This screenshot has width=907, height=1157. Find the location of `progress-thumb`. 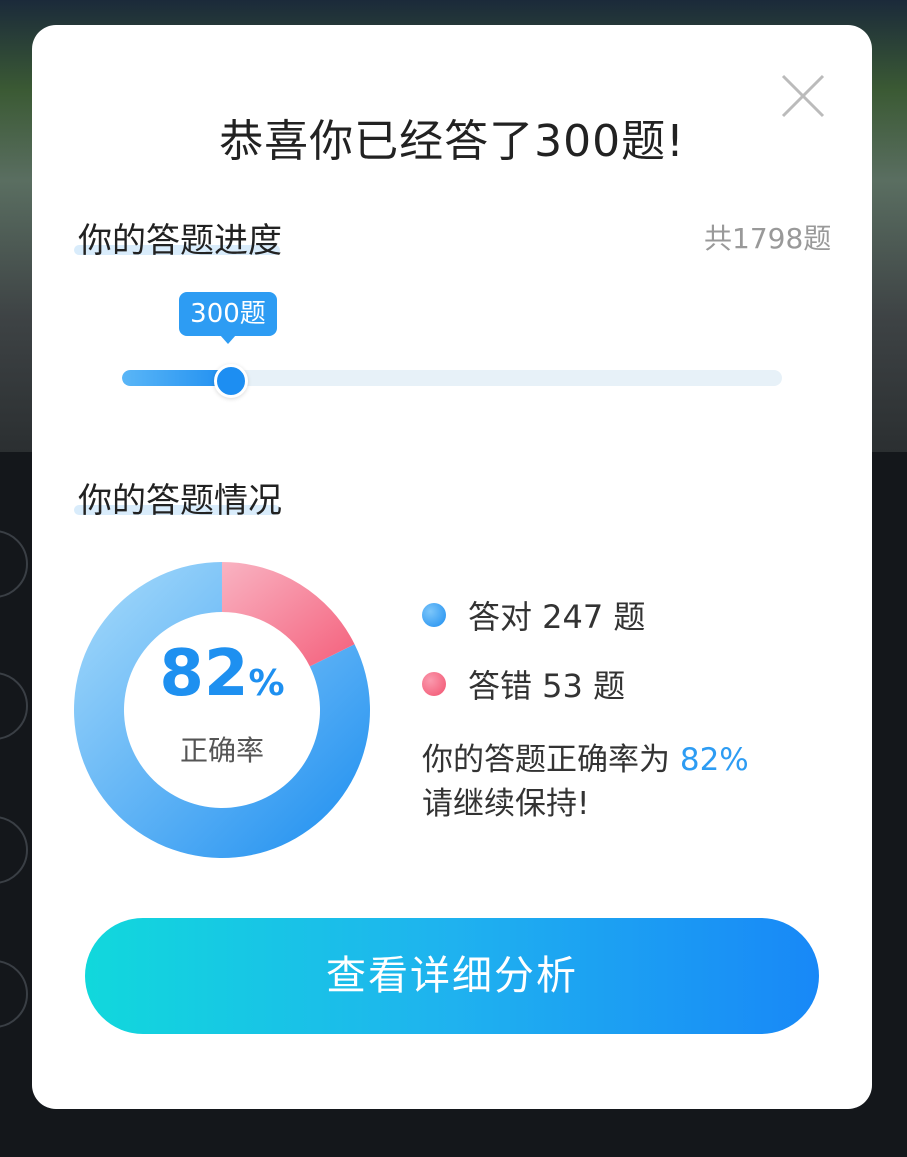

progress-thumb is located at coordinates (231, 381).